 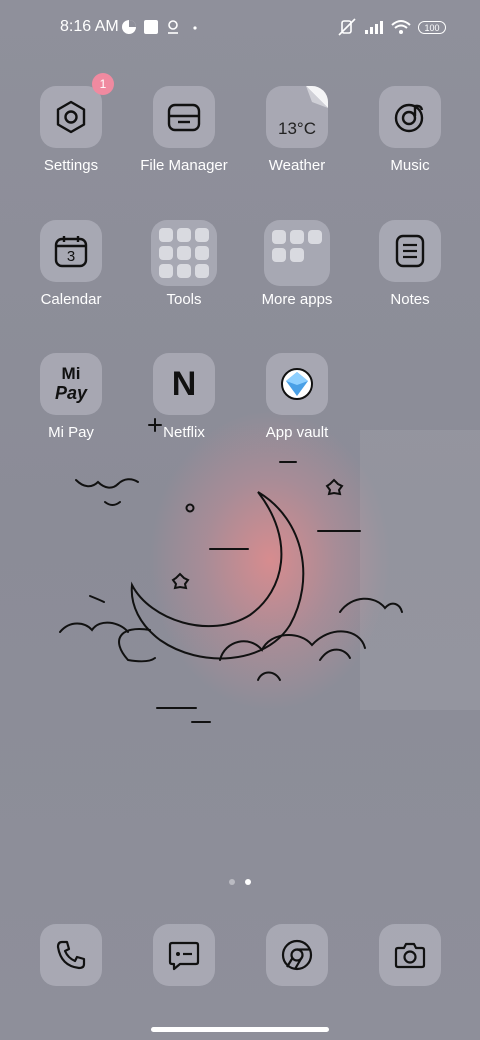 What do you see at coordinates (129, 27) in the screenshot?
I see `data-saver-icon` at bounding box center [129, 27].